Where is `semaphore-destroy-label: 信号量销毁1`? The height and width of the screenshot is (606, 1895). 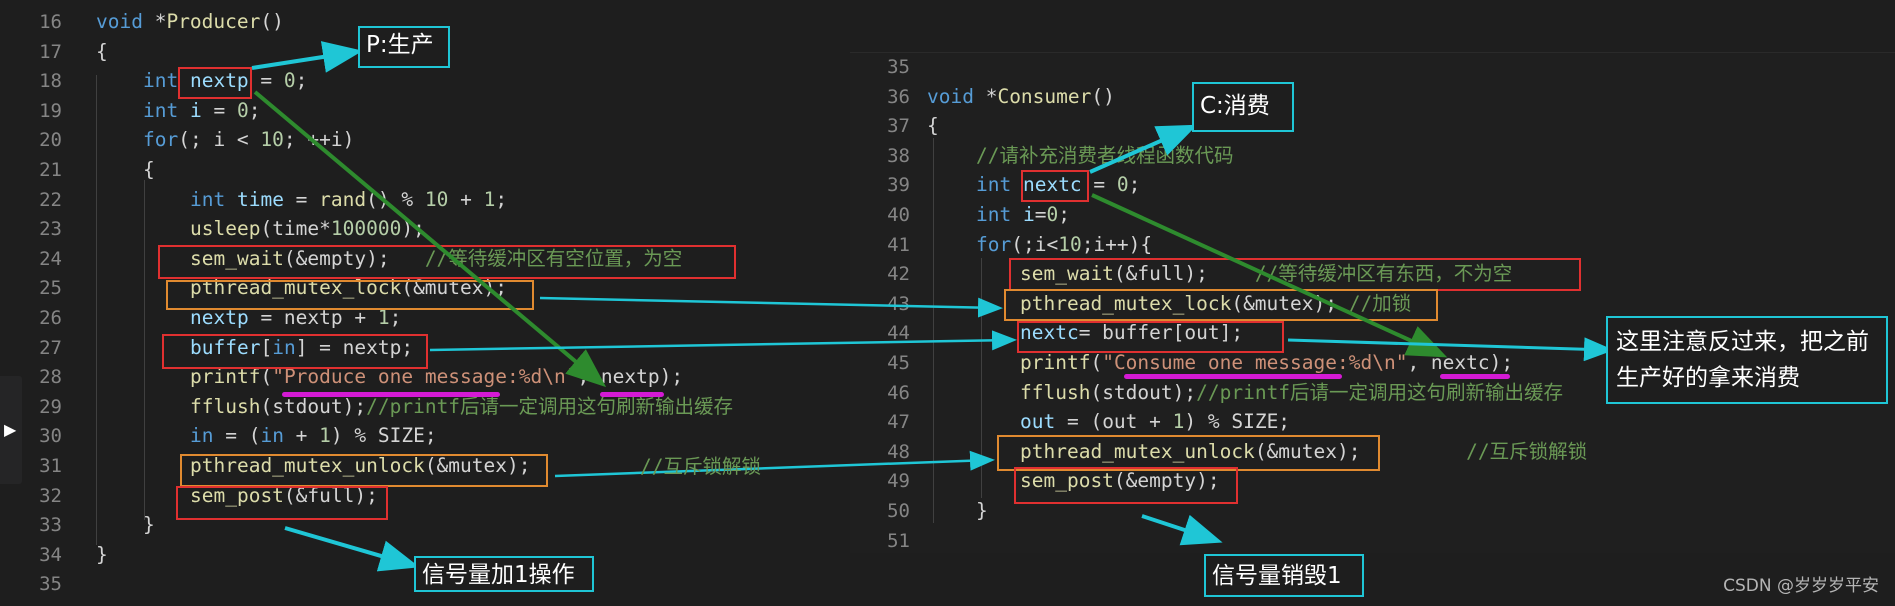 semaphore-destroy-label: 信号量销毁1 is located at coordinates (1284, 575).